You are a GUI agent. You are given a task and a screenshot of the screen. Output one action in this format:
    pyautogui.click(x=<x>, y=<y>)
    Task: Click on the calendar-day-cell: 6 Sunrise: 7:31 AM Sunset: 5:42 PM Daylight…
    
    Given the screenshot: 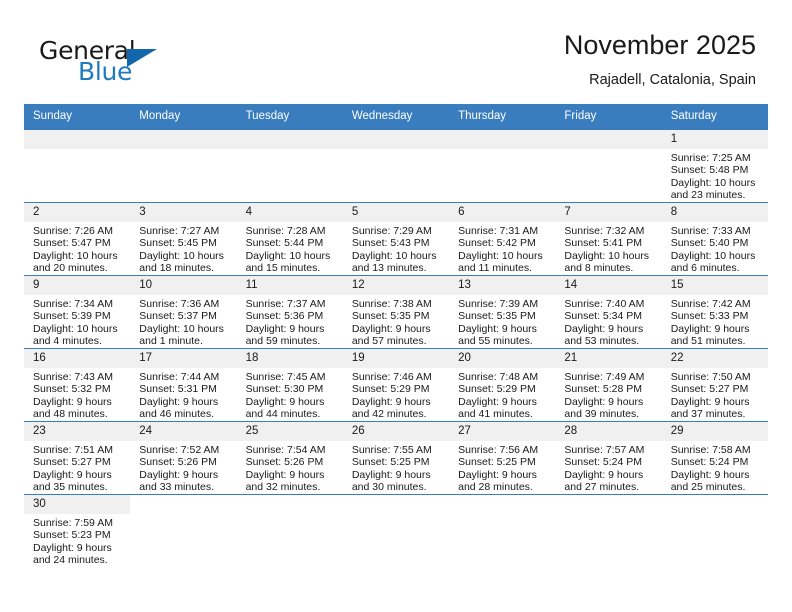 What is the action you would take?
    pyautogui.click(x=502, y=239)
    